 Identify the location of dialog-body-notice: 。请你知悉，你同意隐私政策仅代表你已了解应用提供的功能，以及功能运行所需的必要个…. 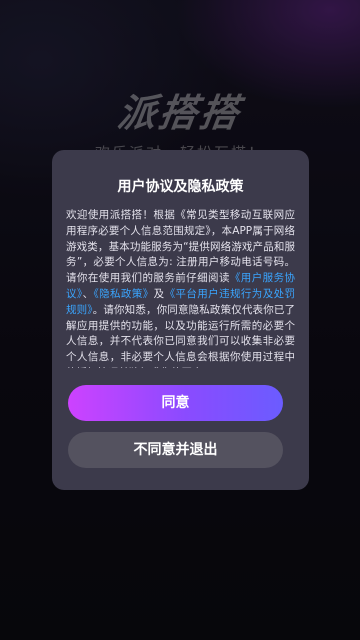
(180, 335).